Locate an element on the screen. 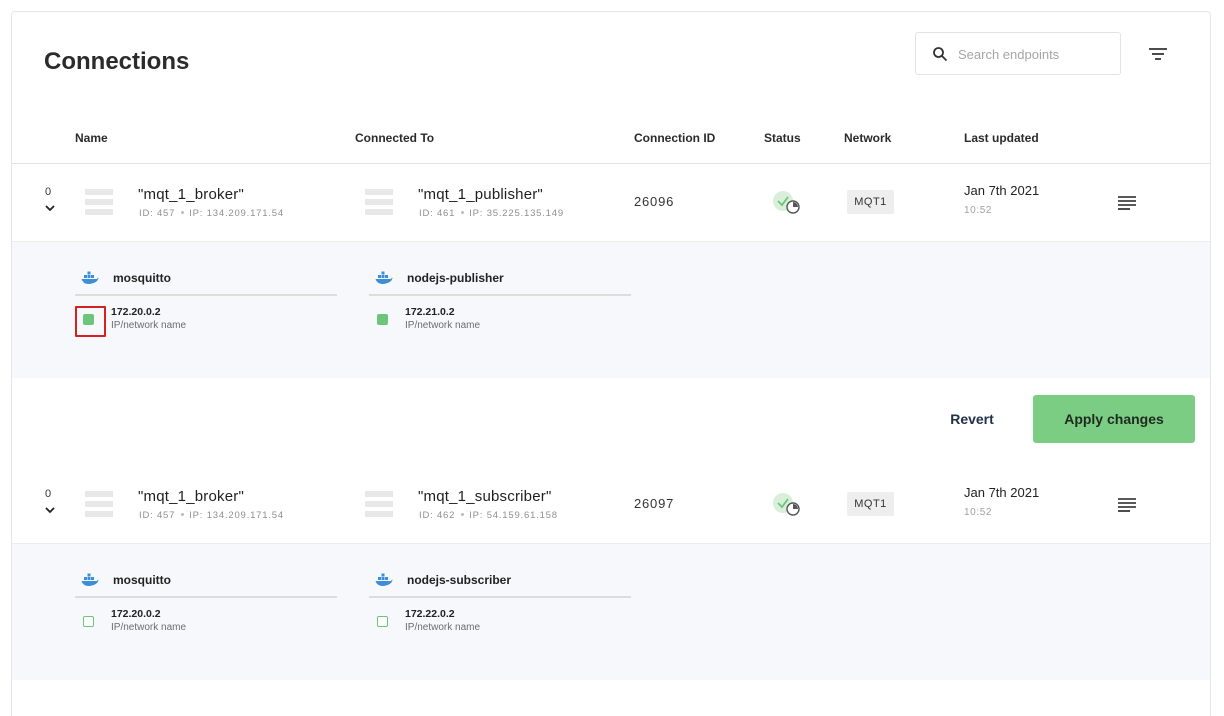 This screenshot has height=716, width=1224. col-header-last-updated: Last updated is located at coordinates (1001, 138).